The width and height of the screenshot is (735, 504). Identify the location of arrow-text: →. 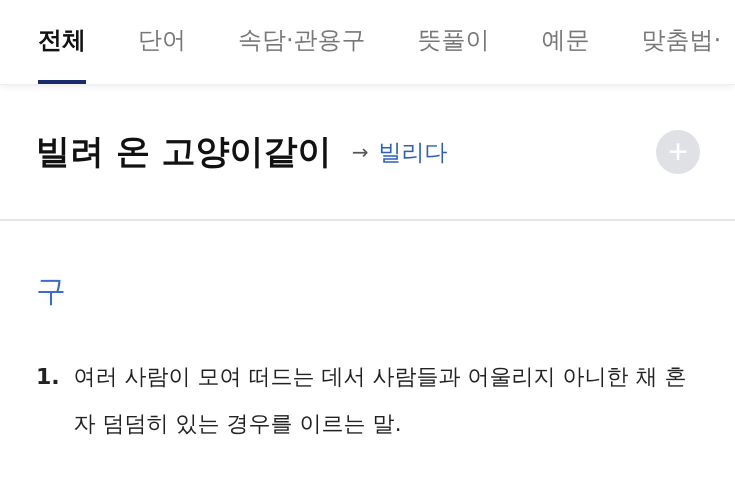
(360, 152).